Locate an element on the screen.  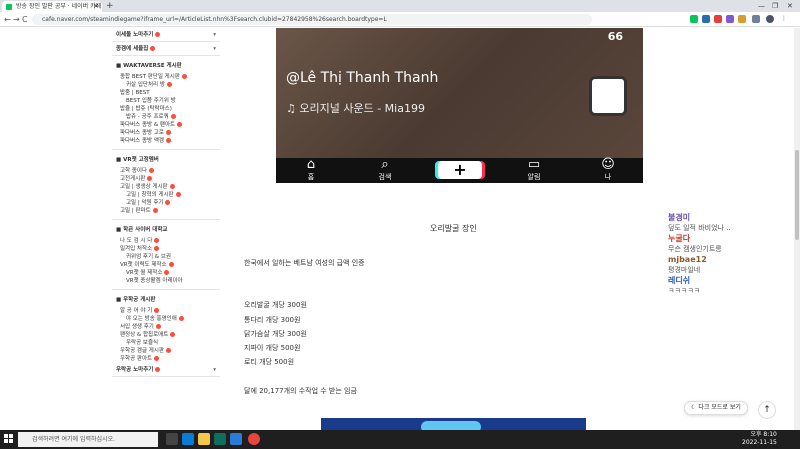
menu-noma-1: 이세돌 노마추기 ▾ is located at coordinates (166, 35).